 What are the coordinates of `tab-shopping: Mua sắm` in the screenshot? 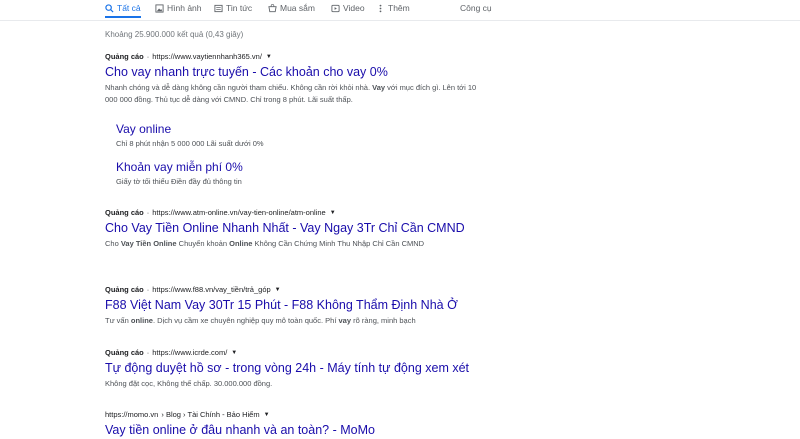 It's located at (291, 8).